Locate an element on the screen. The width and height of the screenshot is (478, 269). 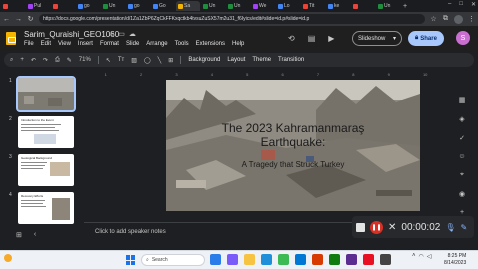
menu-item-edit: Edit is located at coordinates (46, 44).